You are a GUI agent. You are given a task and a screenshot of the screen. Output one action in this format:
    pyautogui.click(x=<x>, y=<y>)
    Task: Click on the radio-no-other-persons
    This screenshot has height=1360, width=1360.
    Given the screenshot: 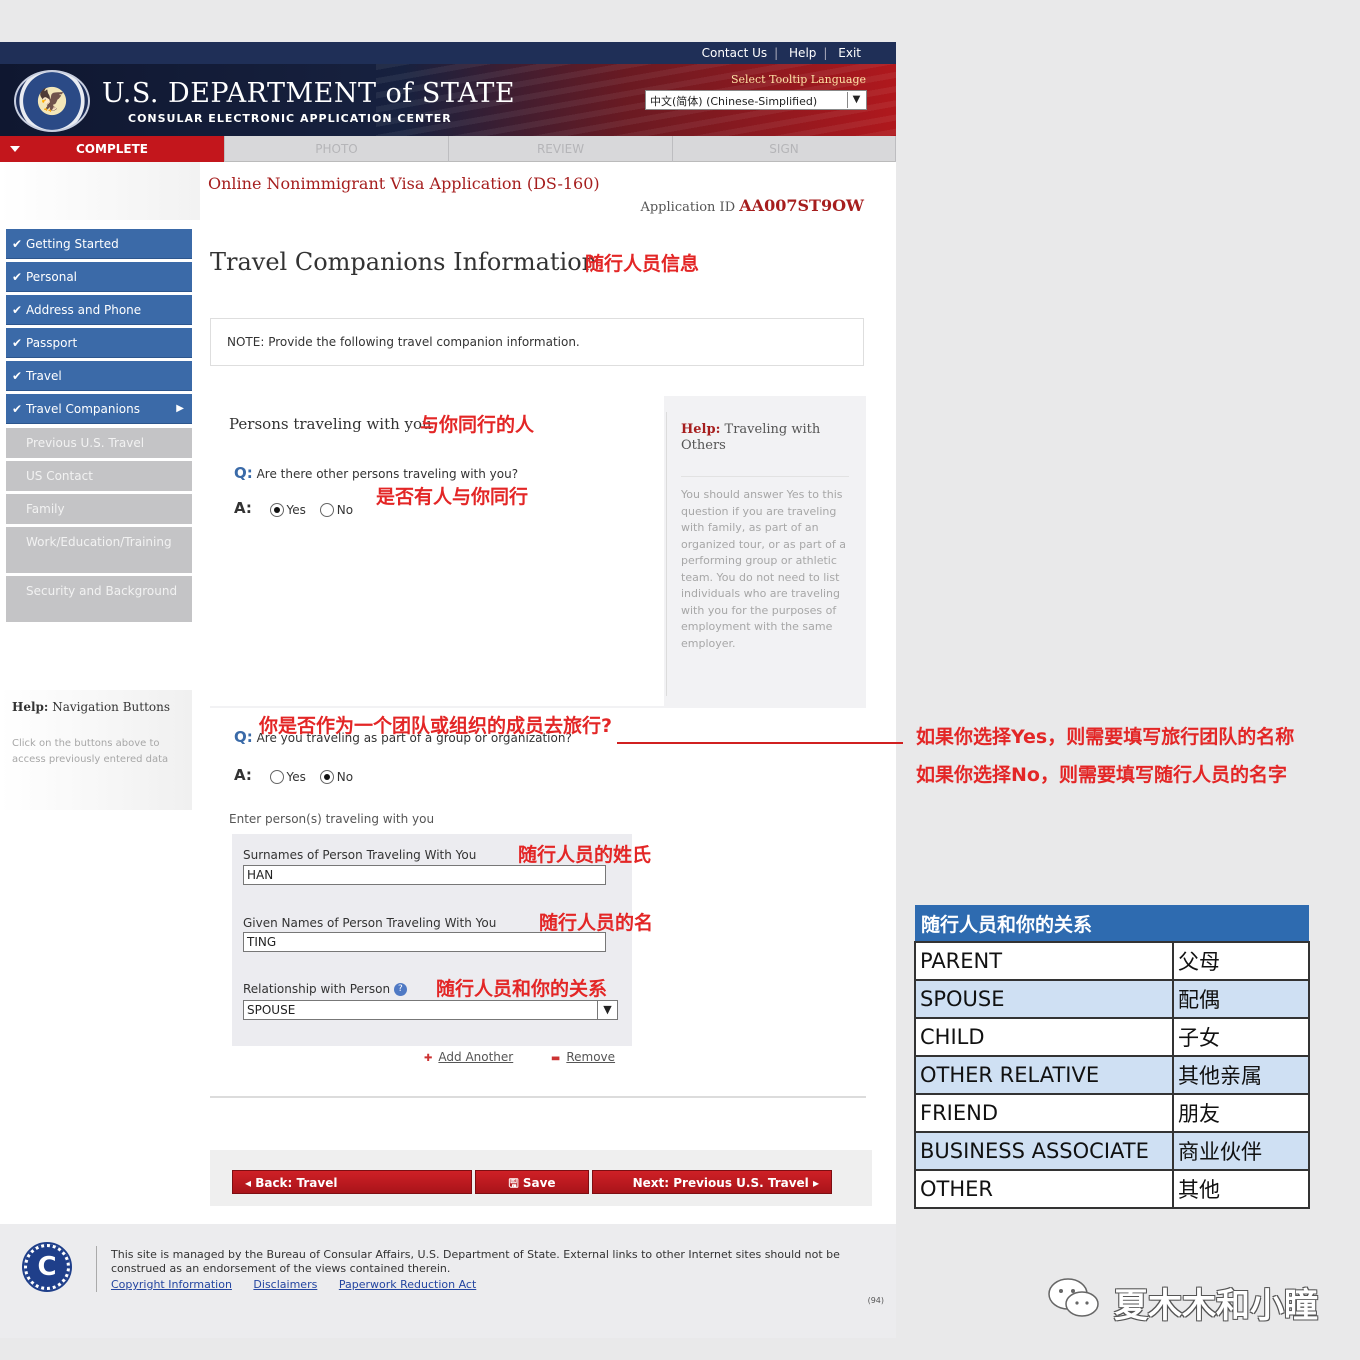 What is the action you would take?
    pyautogui.click(x=326, y=509)
    